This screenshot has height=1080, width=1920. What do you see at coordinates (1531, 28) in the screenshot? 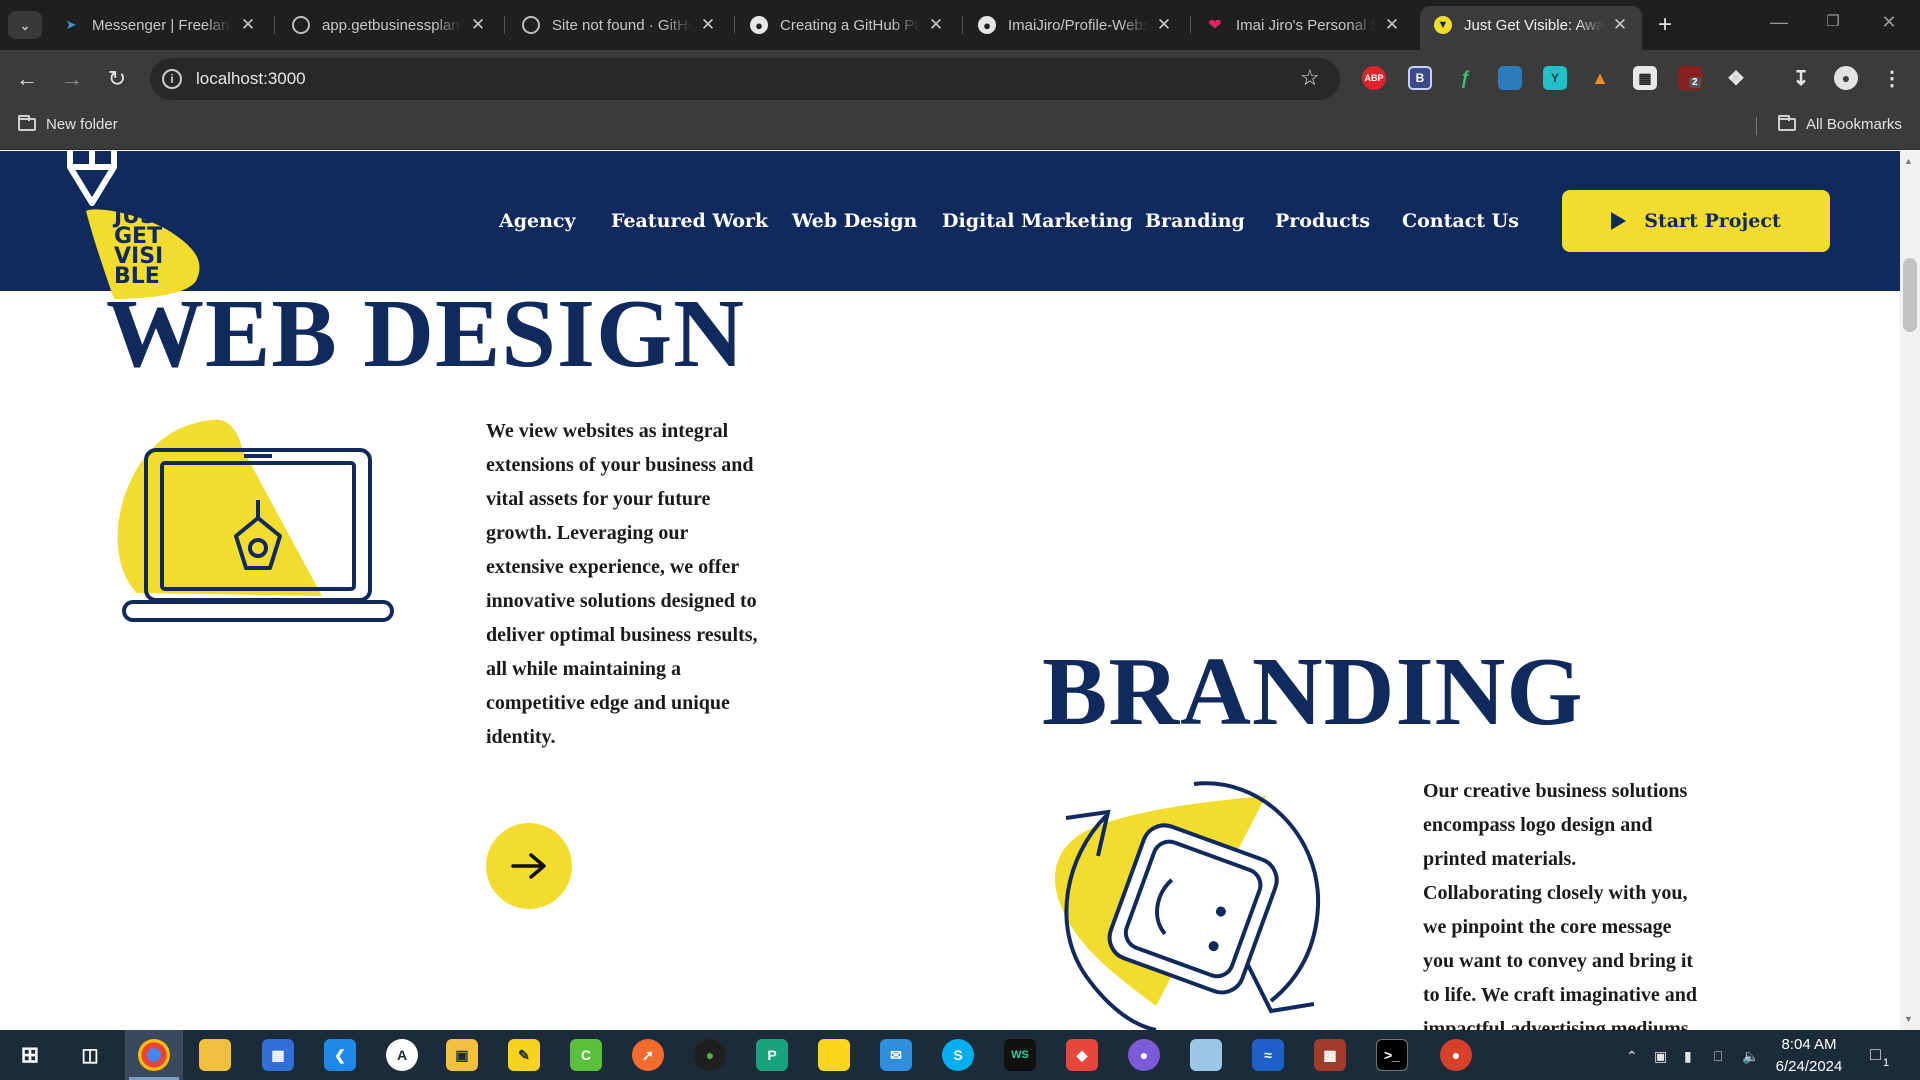
I see `tab-just-get-visible: ▼ Just Get Visible: Award ✕` at bounding box center [1531, 28].